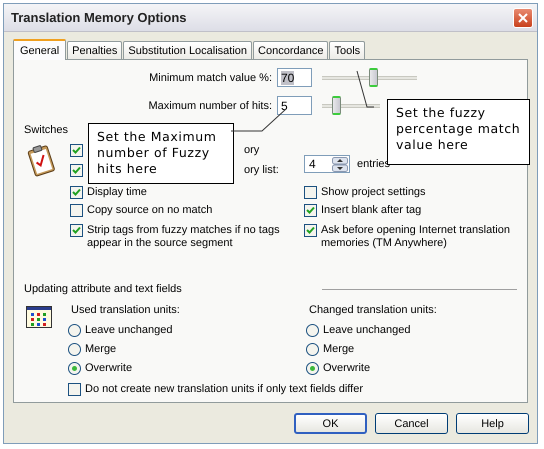 The width and height of the screenshot is (544, 449). I want to click on dialog-button: Cancel, so click(411, 423).